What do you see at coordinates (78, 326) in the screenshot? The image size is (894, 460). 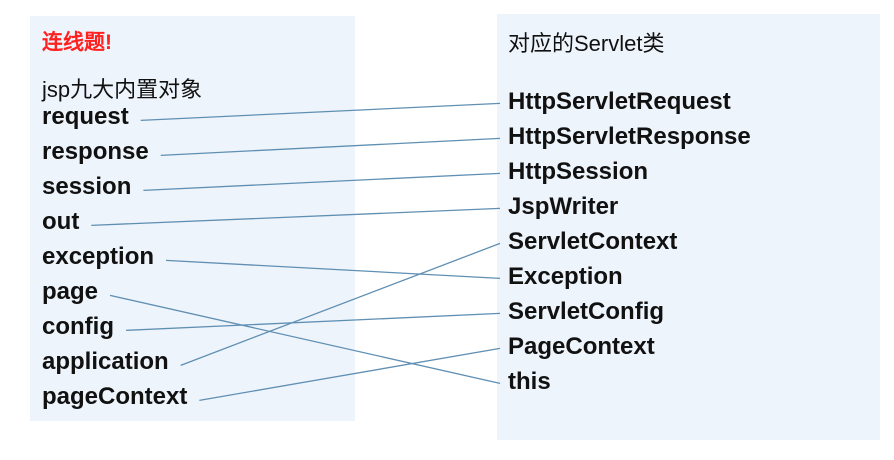 I see `jsp-object-config: config` at bounding box center [78, 326].